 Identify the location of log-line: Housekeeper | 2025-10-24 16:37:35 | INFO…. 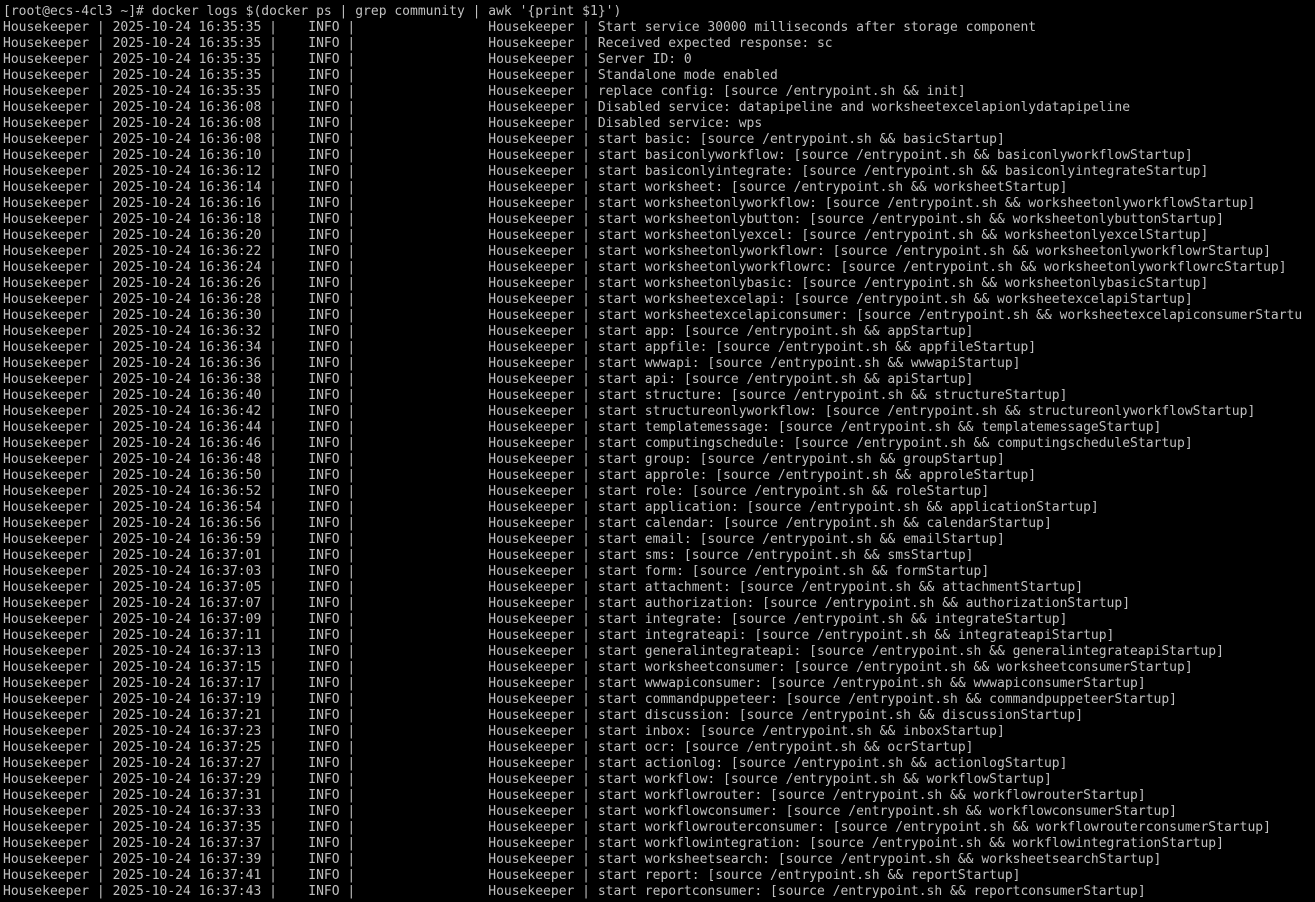
(637, 827).